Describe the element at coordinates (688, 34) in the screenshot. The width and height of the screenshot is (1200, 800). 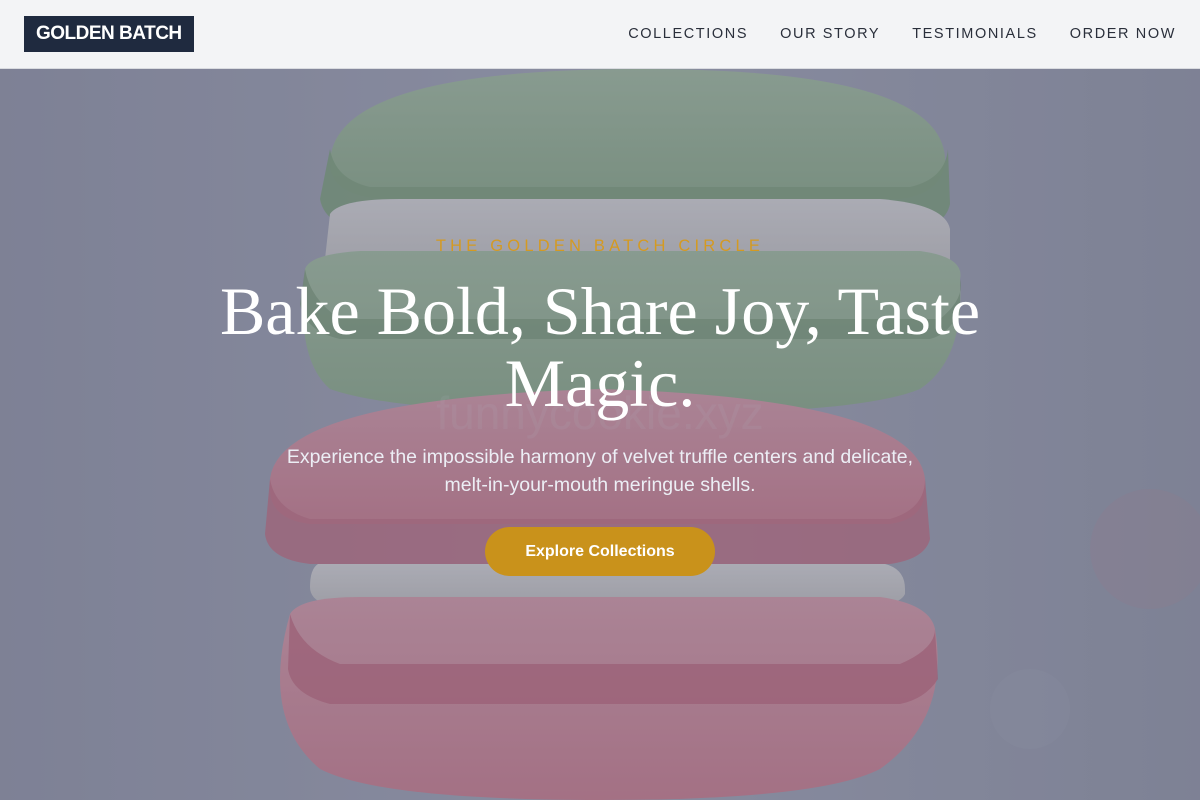
I see `nav-link-collections: COLLECTIONS` at that location.